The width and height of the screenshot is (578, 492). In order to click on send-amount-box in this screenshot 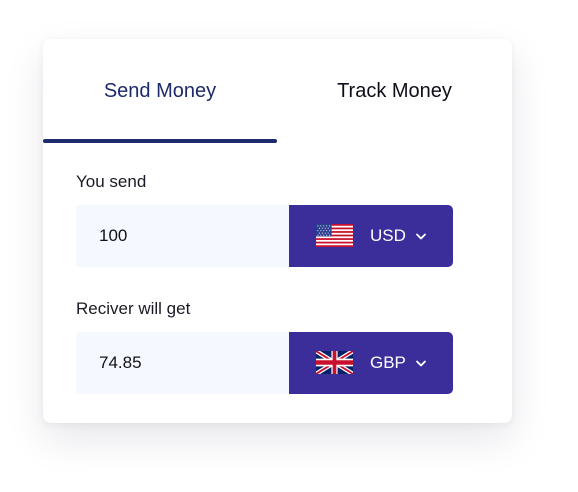, I will do `click(182, 236)`.